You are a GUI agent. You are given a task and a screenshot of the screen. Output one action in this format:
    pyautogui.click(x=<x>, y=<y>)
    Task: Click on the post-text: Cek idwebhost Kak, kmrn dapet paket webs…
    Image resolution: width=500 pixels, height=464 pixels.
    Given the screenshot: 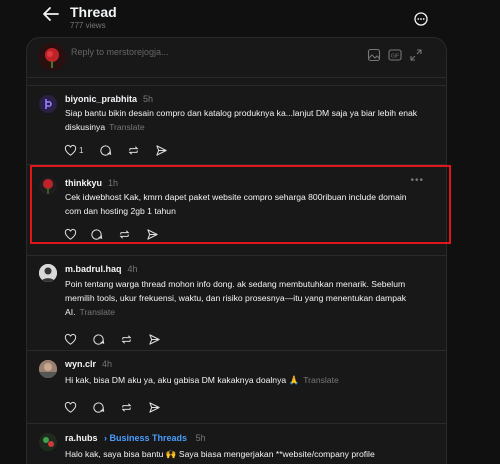 What is the action you would take?
    pyautogui.click(x=236, y=204)
    